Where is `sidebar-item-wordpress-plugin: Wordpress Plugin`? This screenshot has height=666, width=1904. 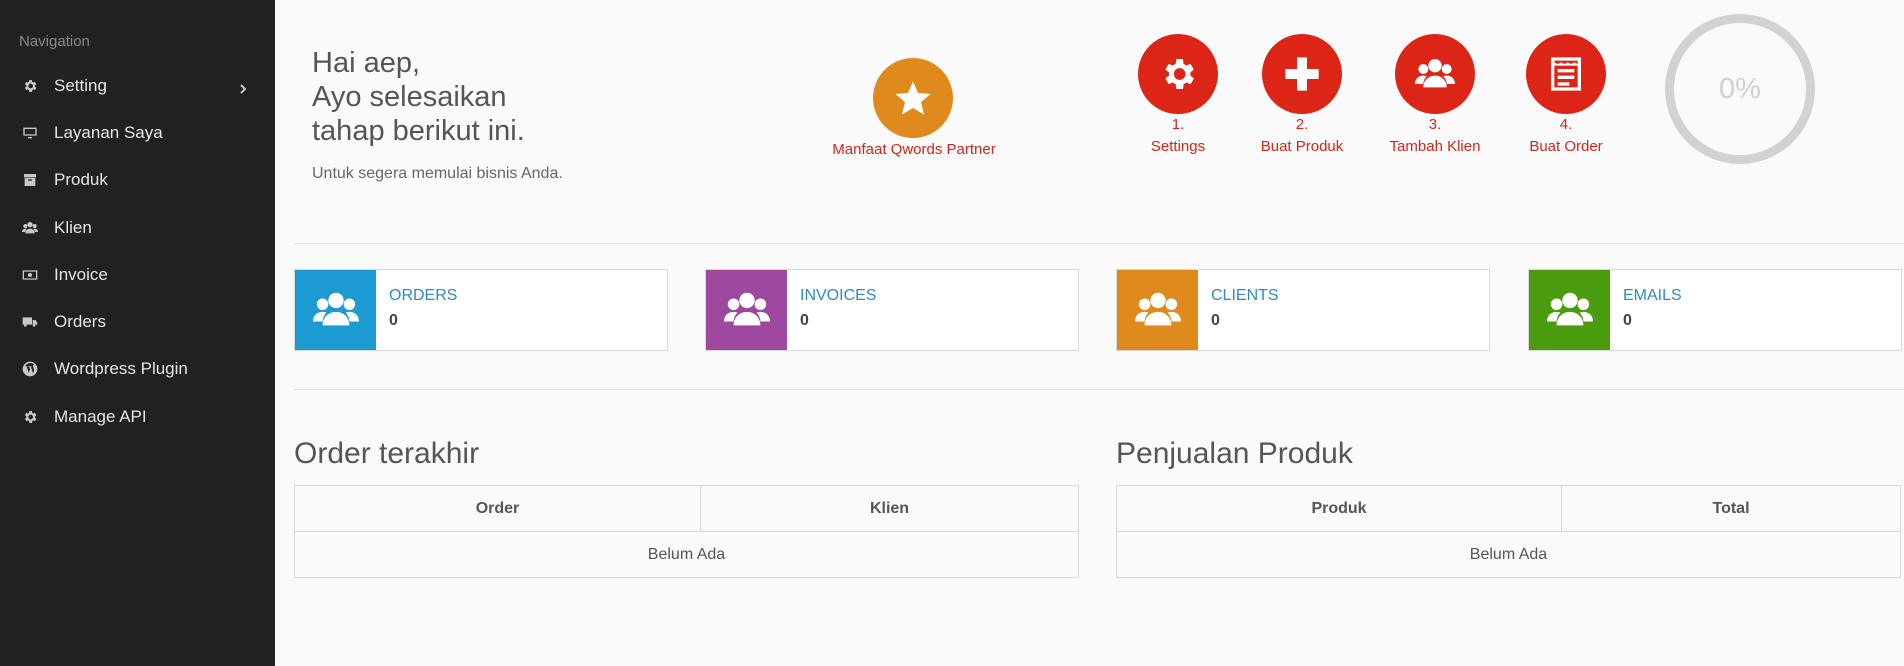
sidebar-item-wordpress-plugin: Wordpress Plugin is located at coordinates (137, 369).